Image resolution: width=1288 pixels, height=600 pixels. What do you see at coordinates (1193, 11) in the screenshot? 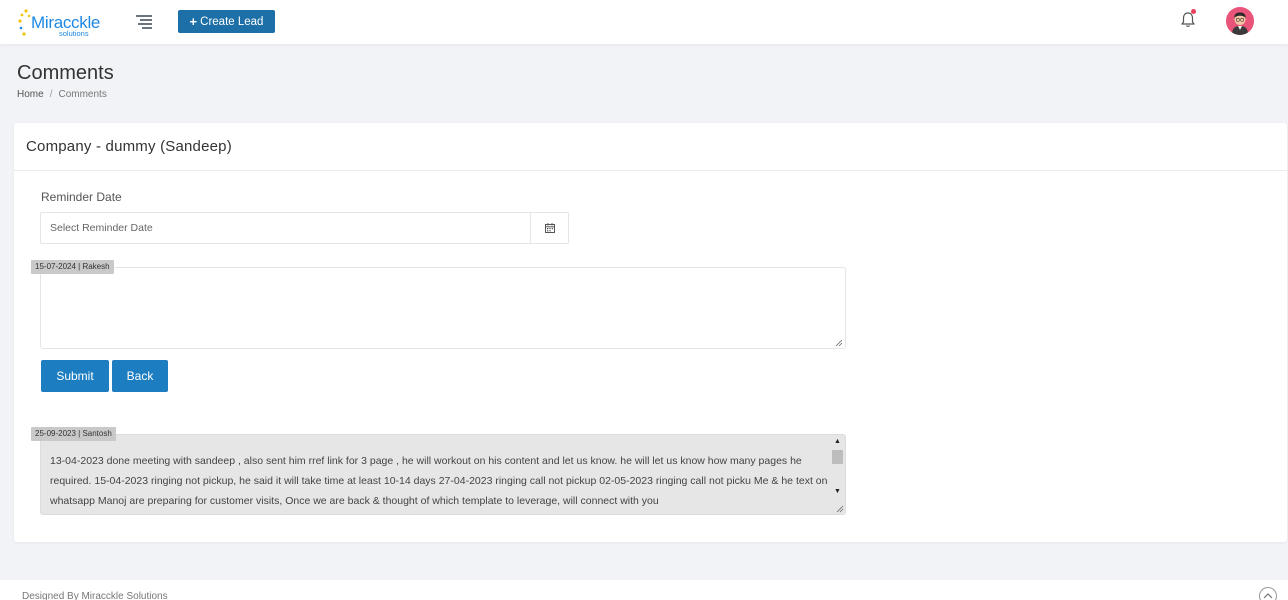
I see `notification-badge` at bounding box center [1193, 11].